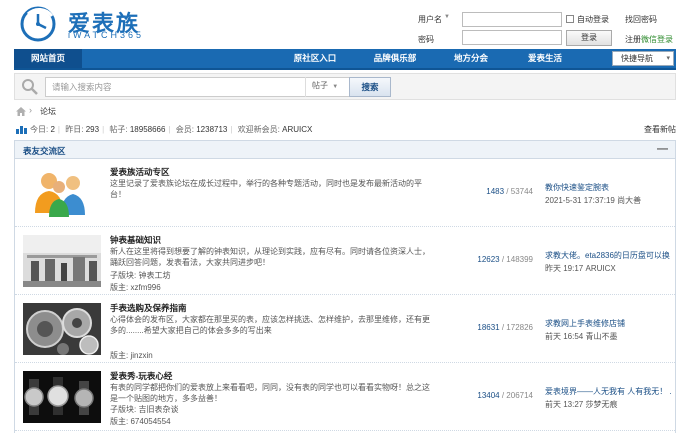  Describe the element at coordinates (345, 150) in the screenshot. I see `section-header: 表友交流区 —` at that location.